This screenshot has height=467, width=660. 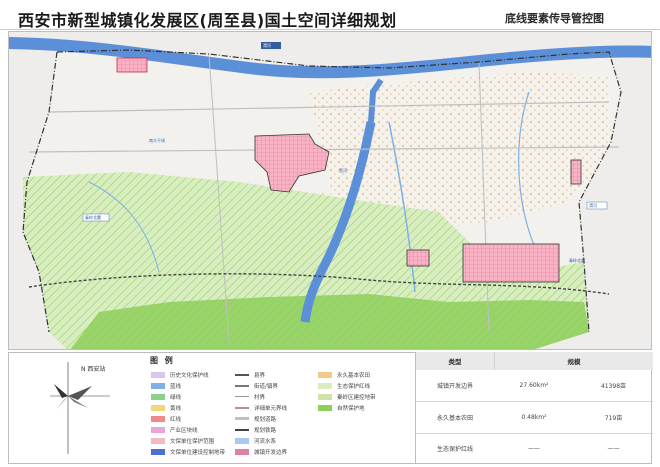 I want to click on legend-label: 自然保护地, so click(x=351, y=408).